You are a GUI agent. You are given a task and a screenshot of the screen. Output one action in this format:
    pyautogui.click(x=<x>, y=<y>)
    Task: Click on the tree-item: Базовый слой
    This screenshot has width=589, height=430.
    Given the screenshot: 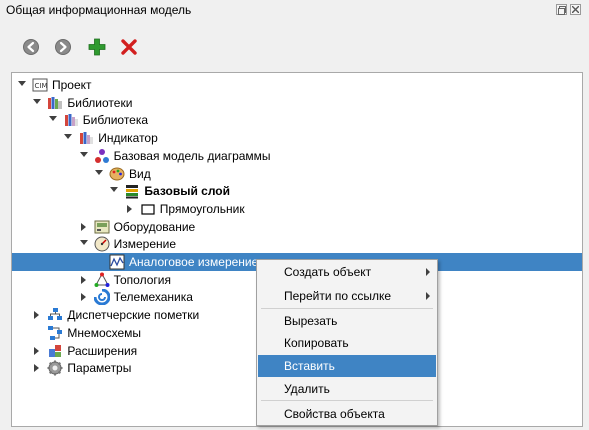 What is the action you would take?
    pyautogui.click(x=297, y=191)
    